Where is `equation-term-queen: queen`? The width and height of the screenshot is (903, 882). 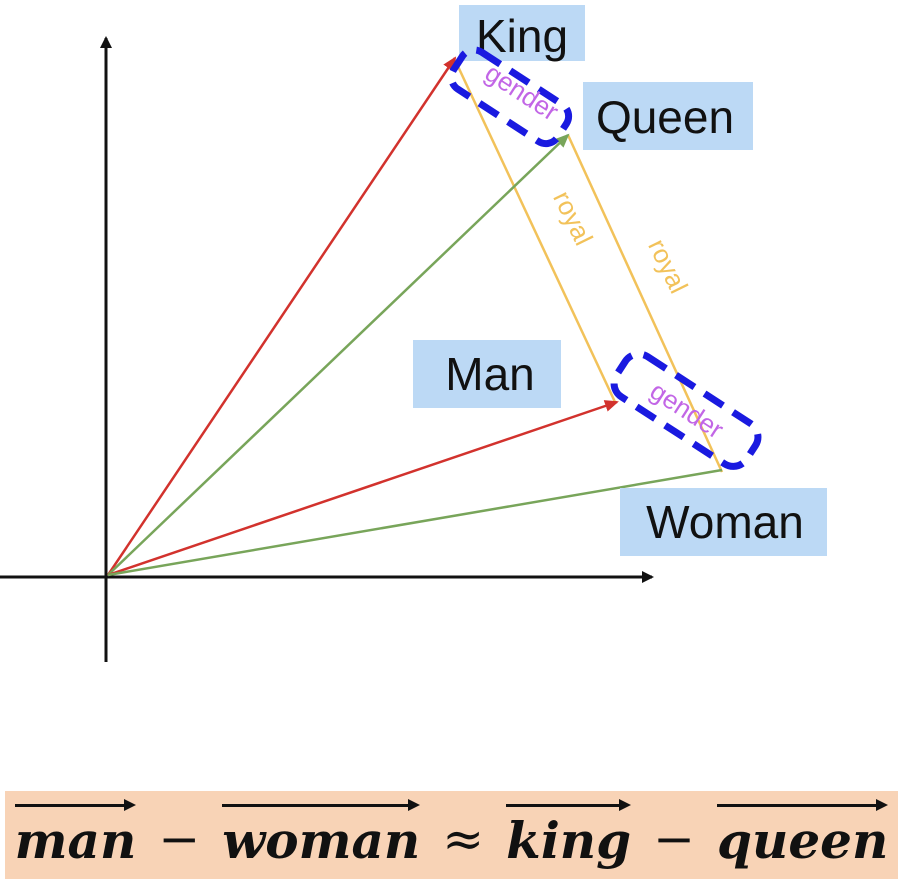 equation-term-queen: queen is located at coordinates (803, 832).